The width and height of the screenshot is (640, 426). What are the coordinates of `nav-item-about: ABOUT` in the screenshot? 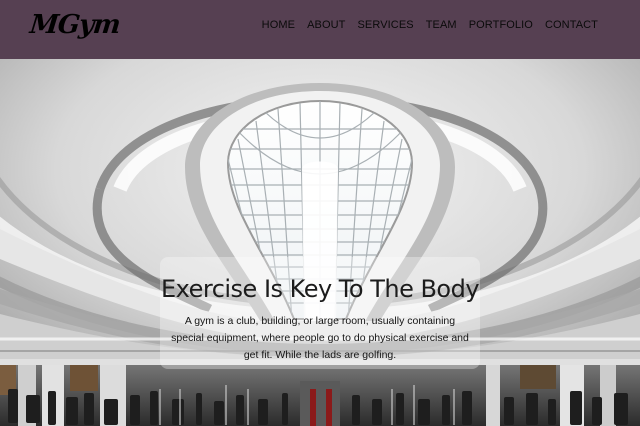 It's located at (326, 25).